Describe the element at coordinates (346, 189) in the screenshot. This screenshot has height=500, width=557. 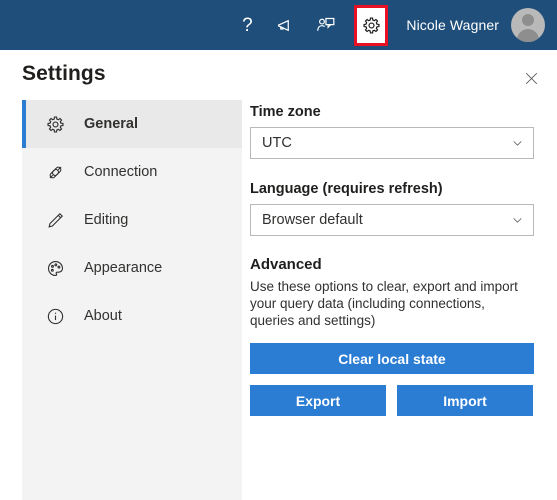
I see `language-label: Language (requires refresh)` at that location.